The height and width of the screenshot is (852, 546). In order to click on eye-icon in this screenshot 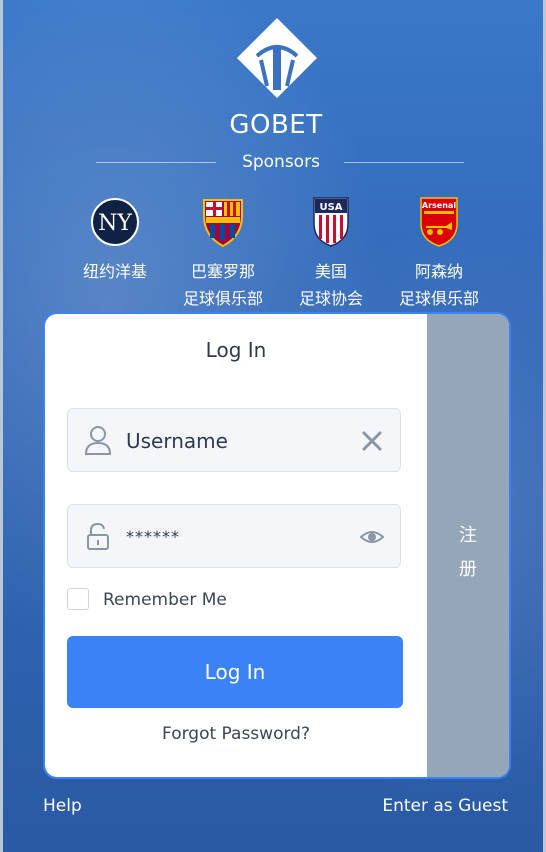, I will do `click(372, 537)`.